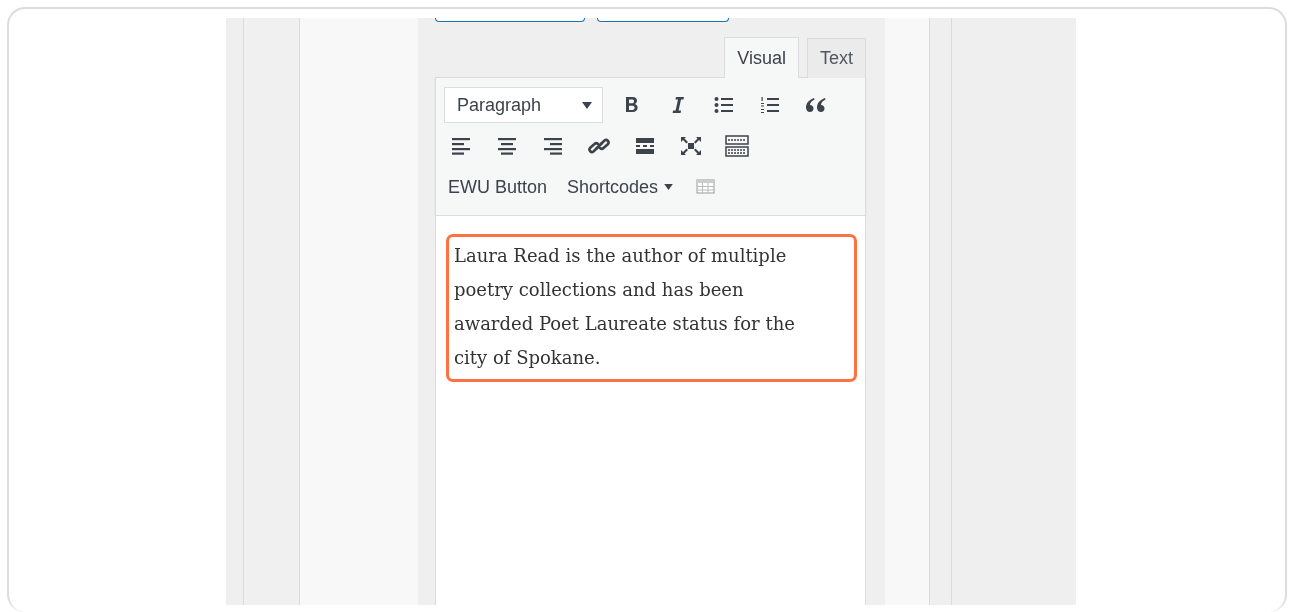  What do you see at coordinates (651, 308) in the screenshot?
I see `paragraph-text: Laura Read is the author of multiple poetry collections and has been awarded Poet Laureate status for the city of Spokane.` at bounding box center [651, 308].